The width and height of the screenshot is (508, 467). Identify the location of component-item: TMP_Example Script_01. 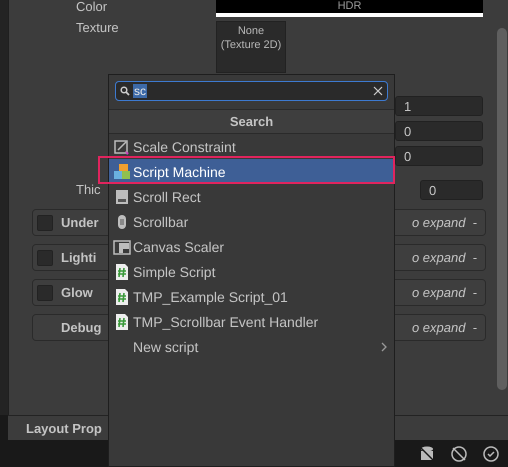
(251, 296).